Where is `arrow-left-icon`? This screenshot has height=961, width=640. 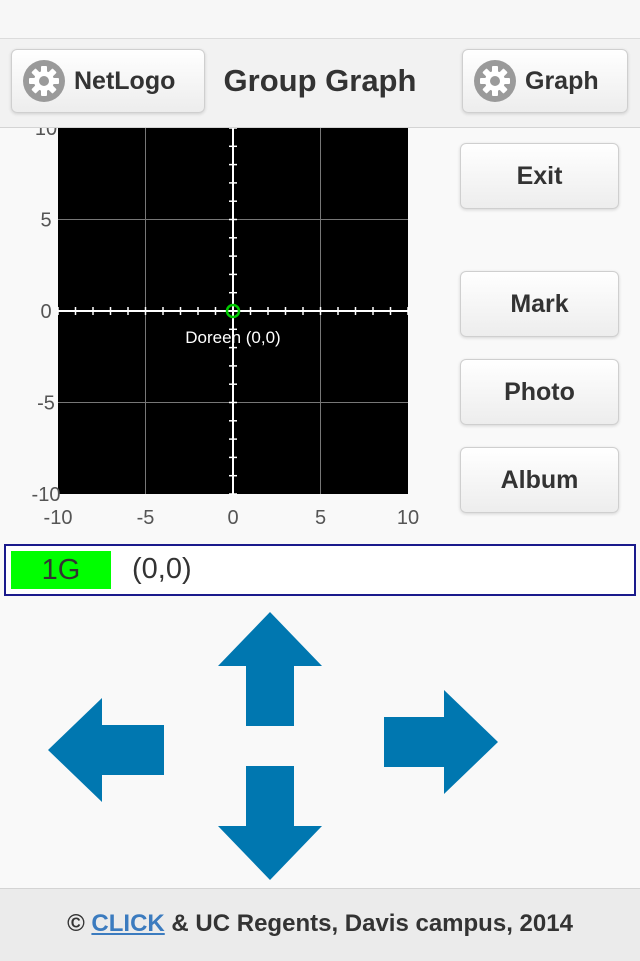 arrow-left-icon is located at coordinates (107, 750).